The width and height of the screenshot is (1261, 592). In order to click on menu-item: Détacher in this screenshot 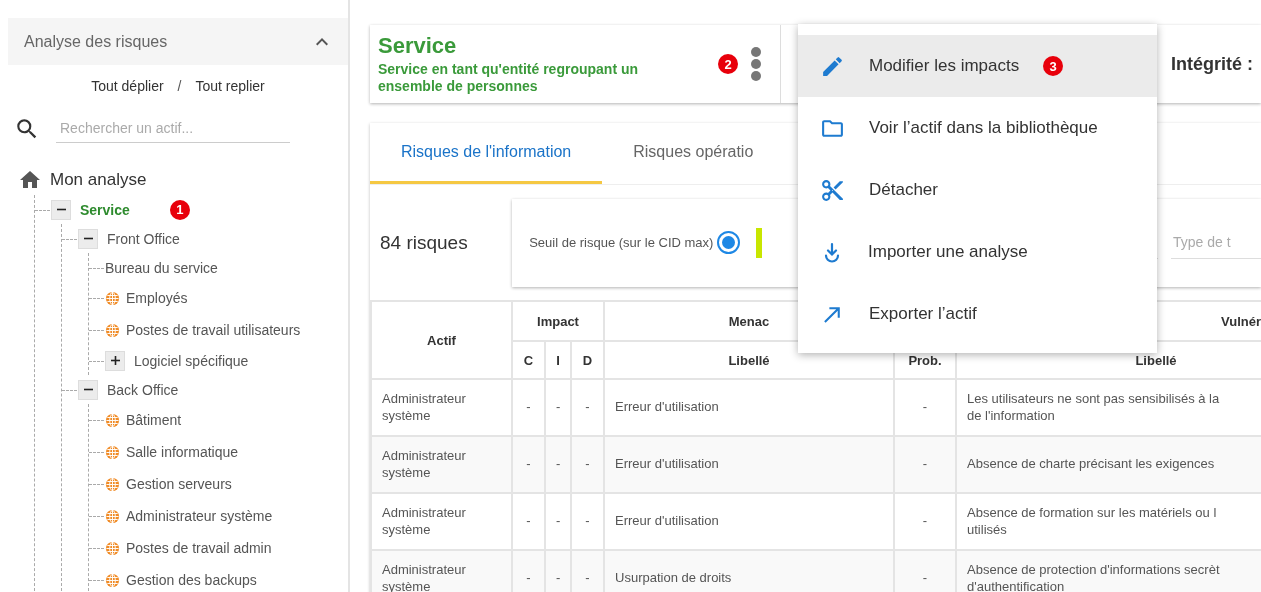, I will do `click(977, 190)`.